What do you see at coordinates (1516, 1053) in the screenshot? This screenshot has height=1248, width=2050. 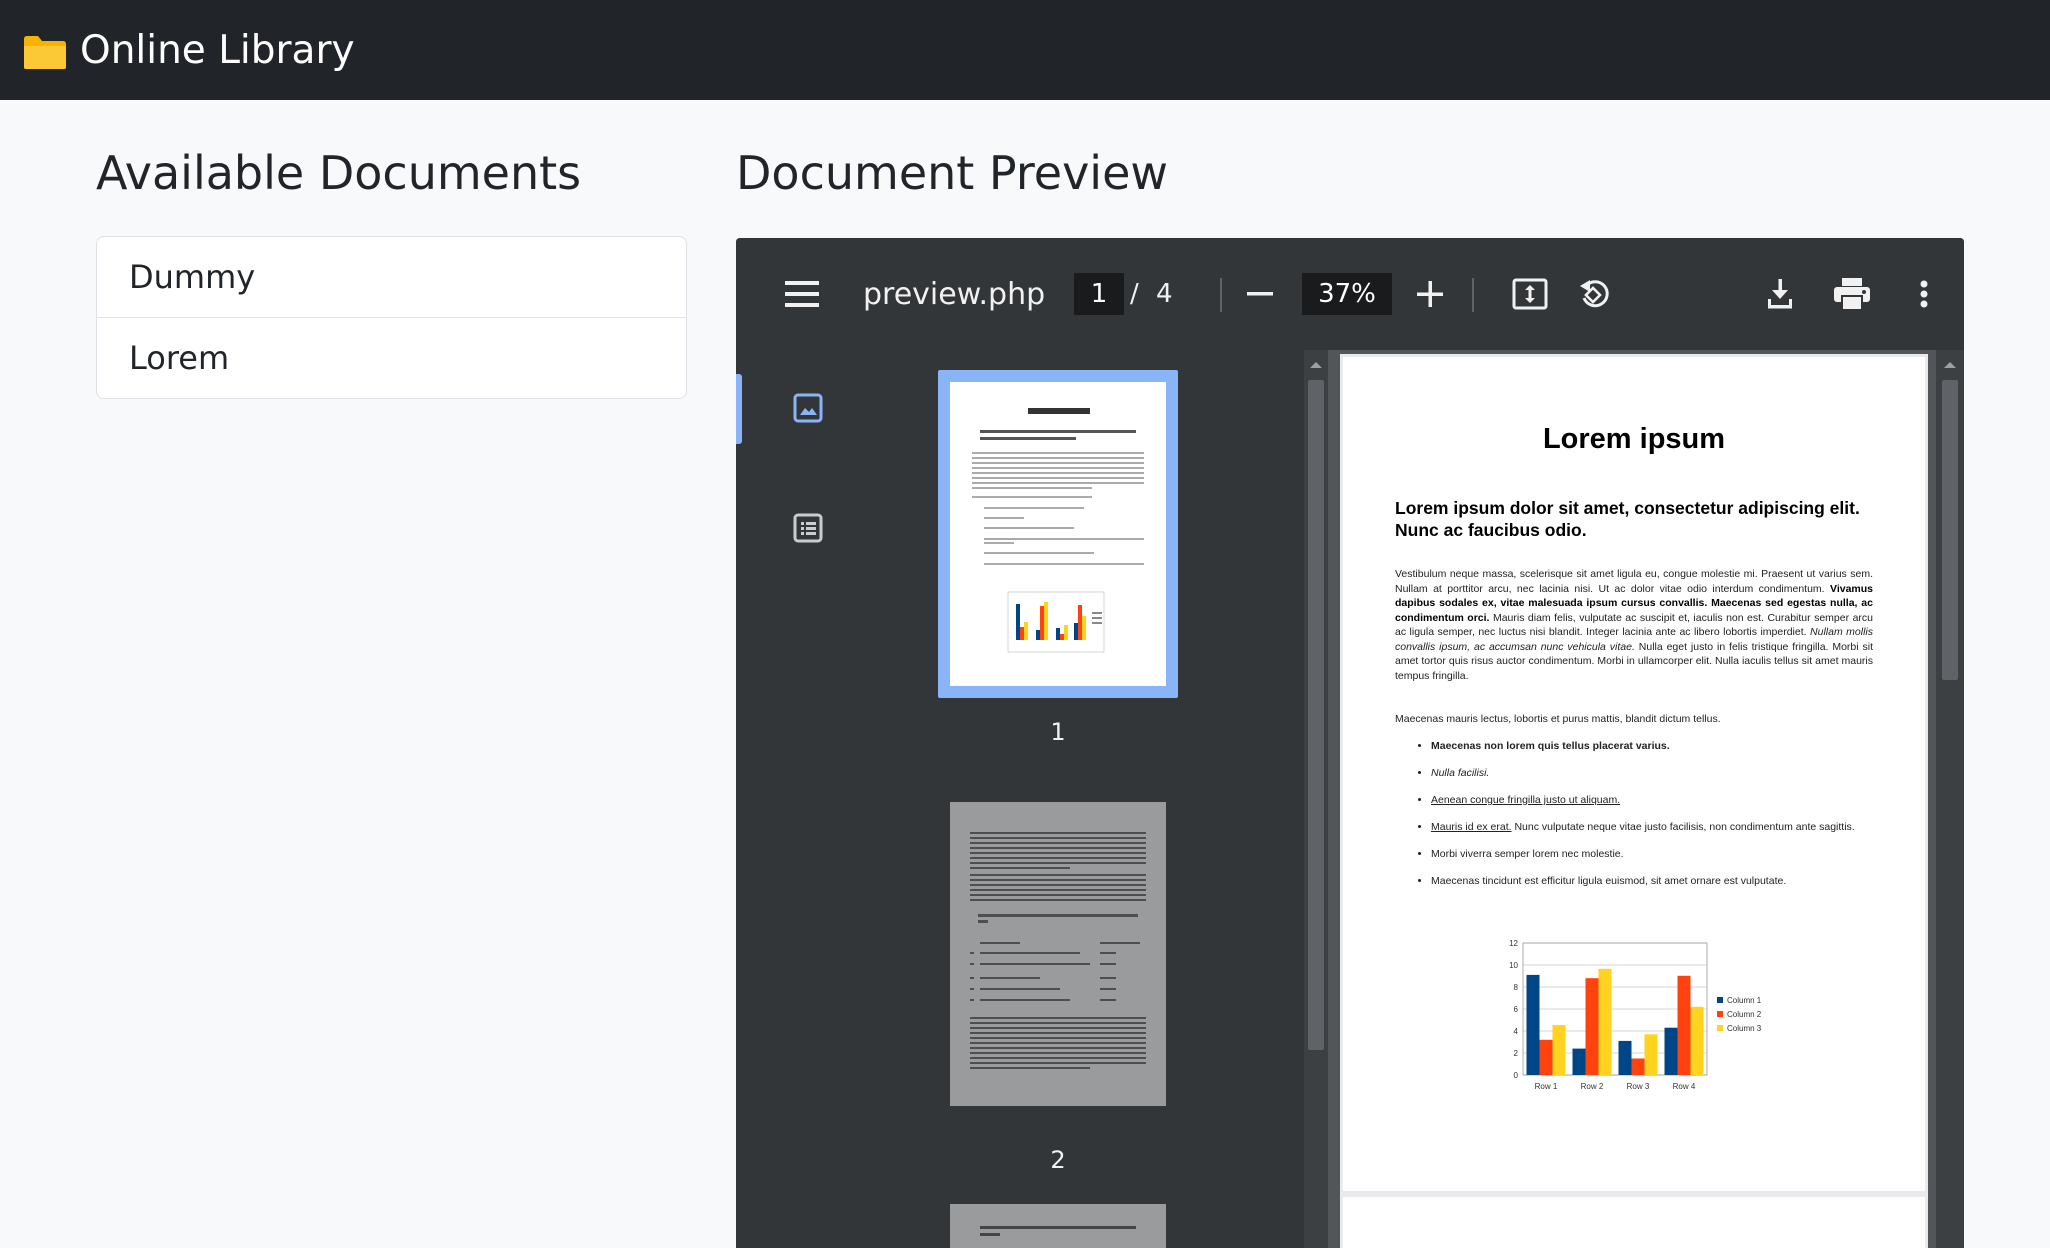 I see `chart-y-tick-label: 2` at bounding box center [1516, 1053].